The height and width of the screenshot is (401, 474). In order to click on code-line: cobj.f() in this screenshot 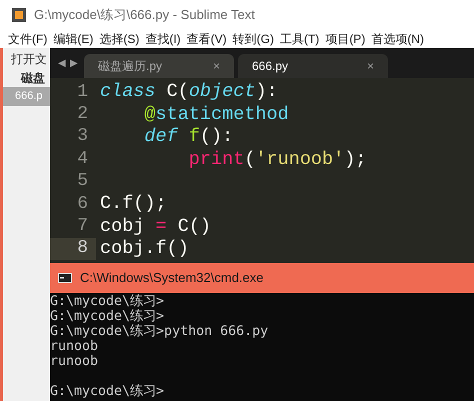, I will do `click(144, 249)`.